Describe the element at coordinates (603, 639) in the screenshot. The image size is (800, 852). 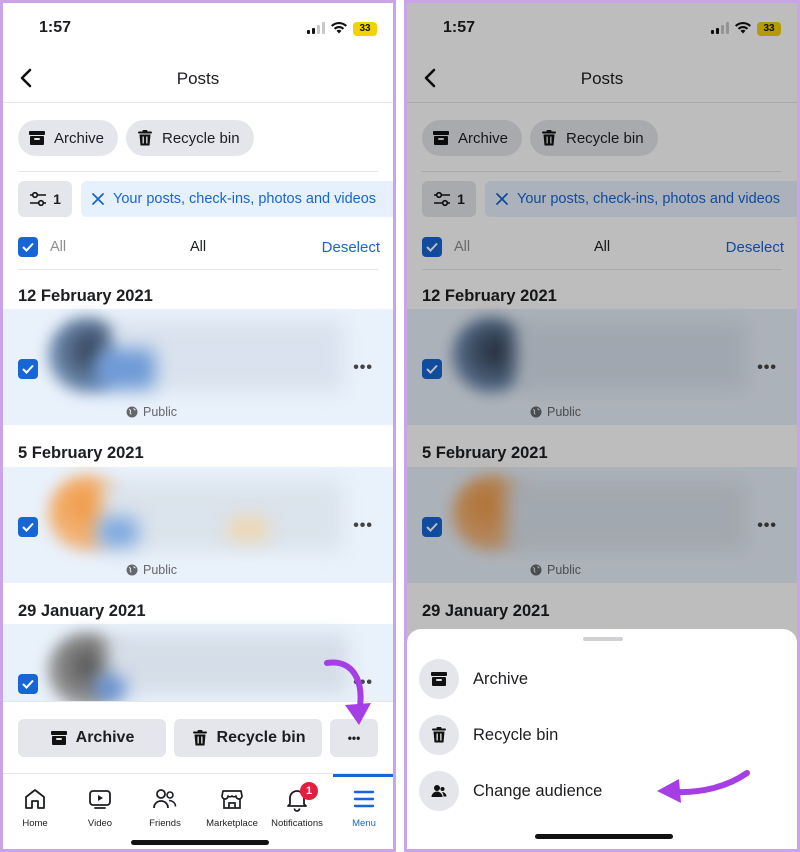
I see `sheet-grabber` at that location.